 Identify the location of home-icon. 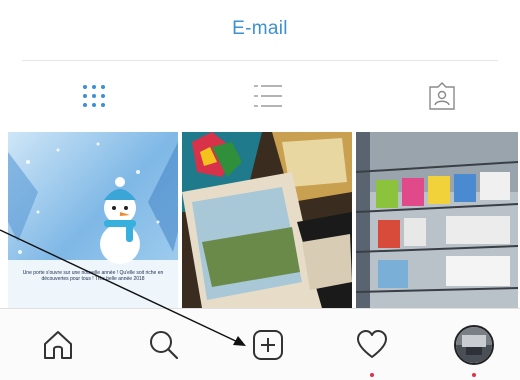
(58, 345).